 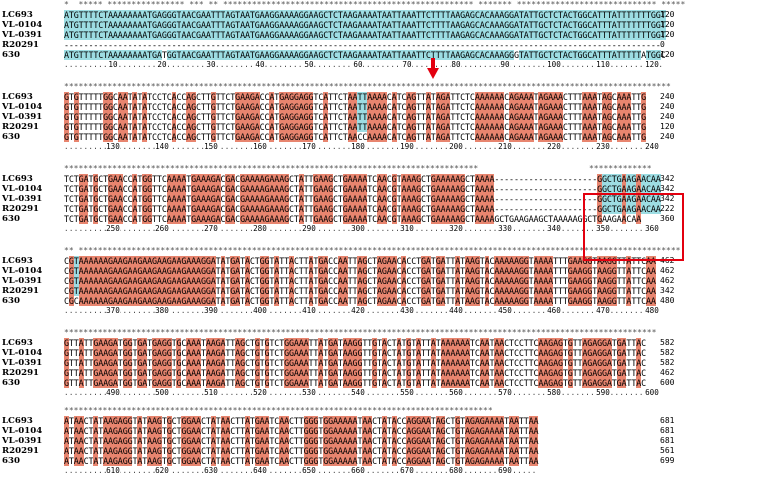 What do you see at coordinates (407, 311) in the screenshot?
I see `ruler-tick-label: 430` at bounding box center [407, 311].